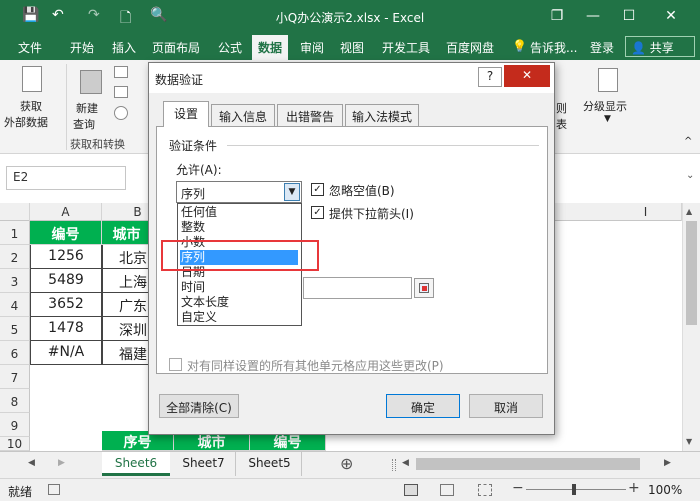  I want to click on zoom-in-button: +, so click(634, 488).